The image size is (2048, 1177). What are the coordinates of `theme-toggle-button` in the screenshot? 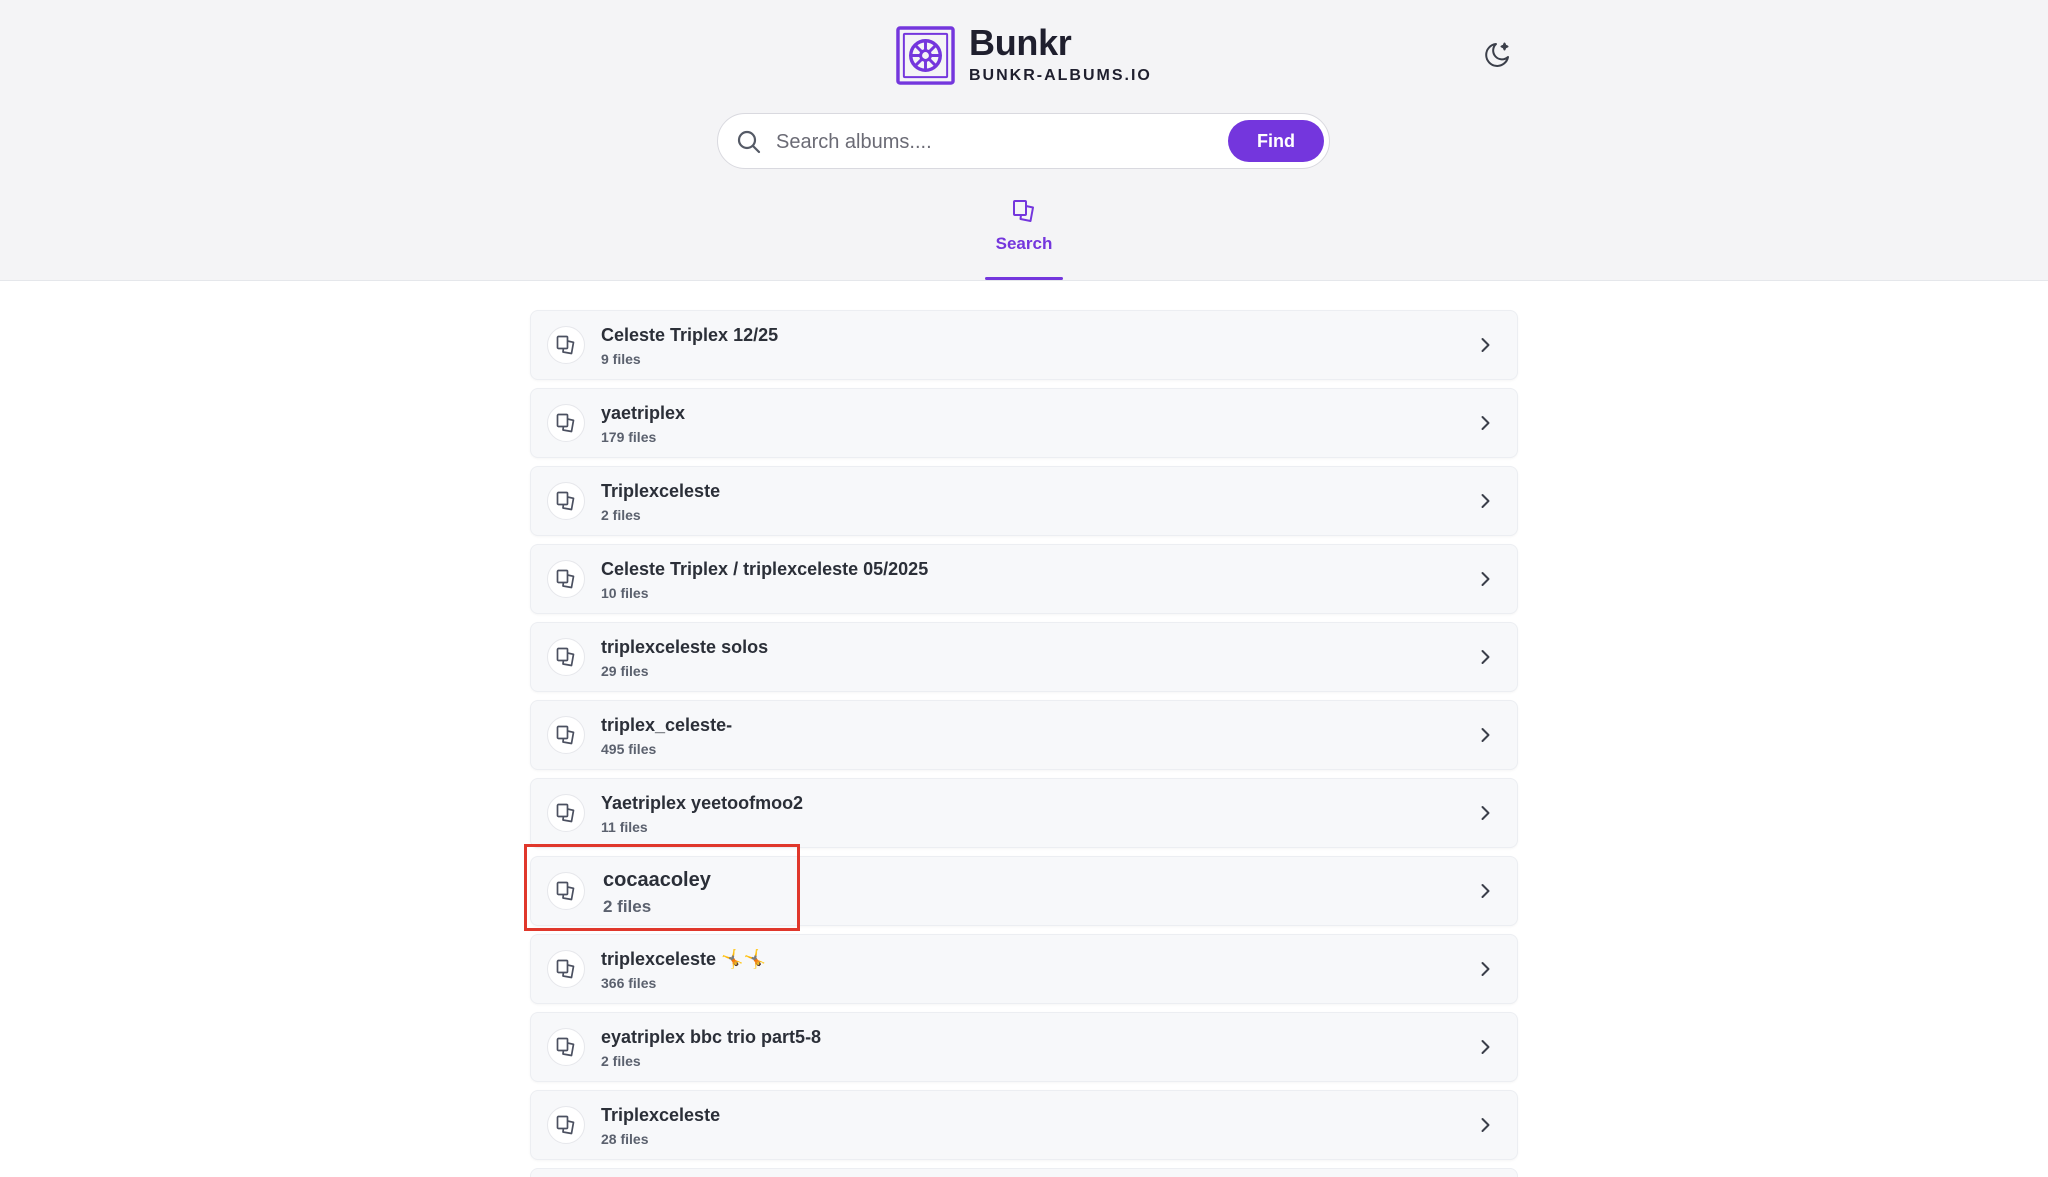 It's located at (1497, 55).